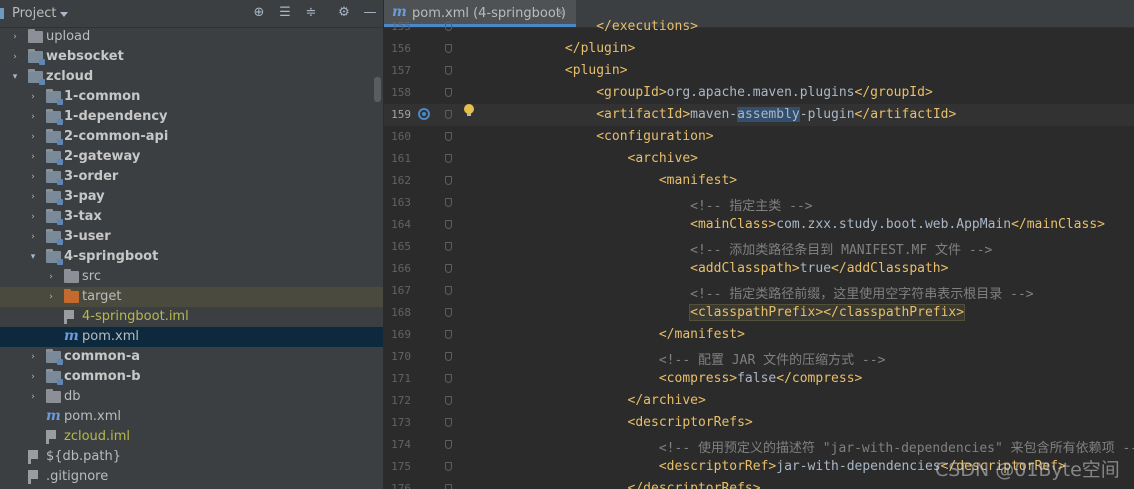 The width and height of the screenshot is (1134, 489). I want to click on code-line: 165 <!-- 添加类路径条目到 MANIFEST.MF 文件 -->, so click(759, 247).